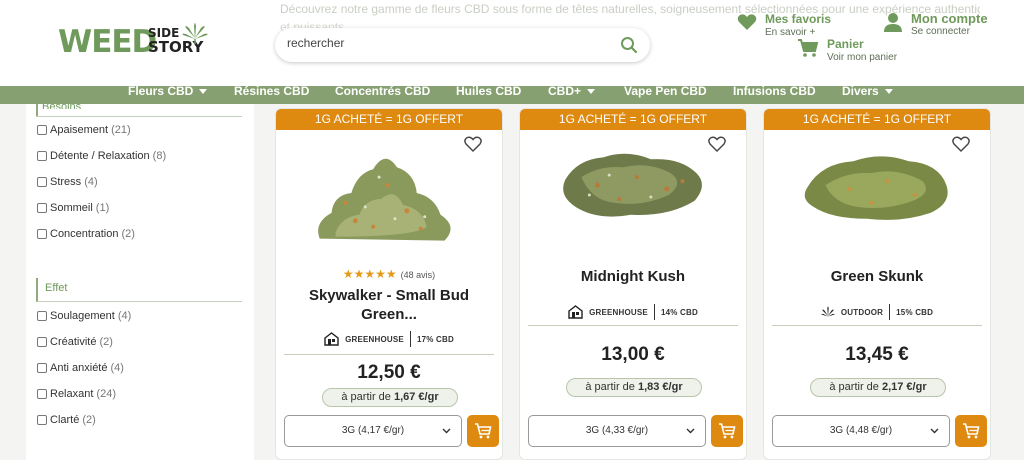 Image resolution: width=1024 pixels, height=460 pixels. I want to click on review-count: (48 avis), so click(418, 275).